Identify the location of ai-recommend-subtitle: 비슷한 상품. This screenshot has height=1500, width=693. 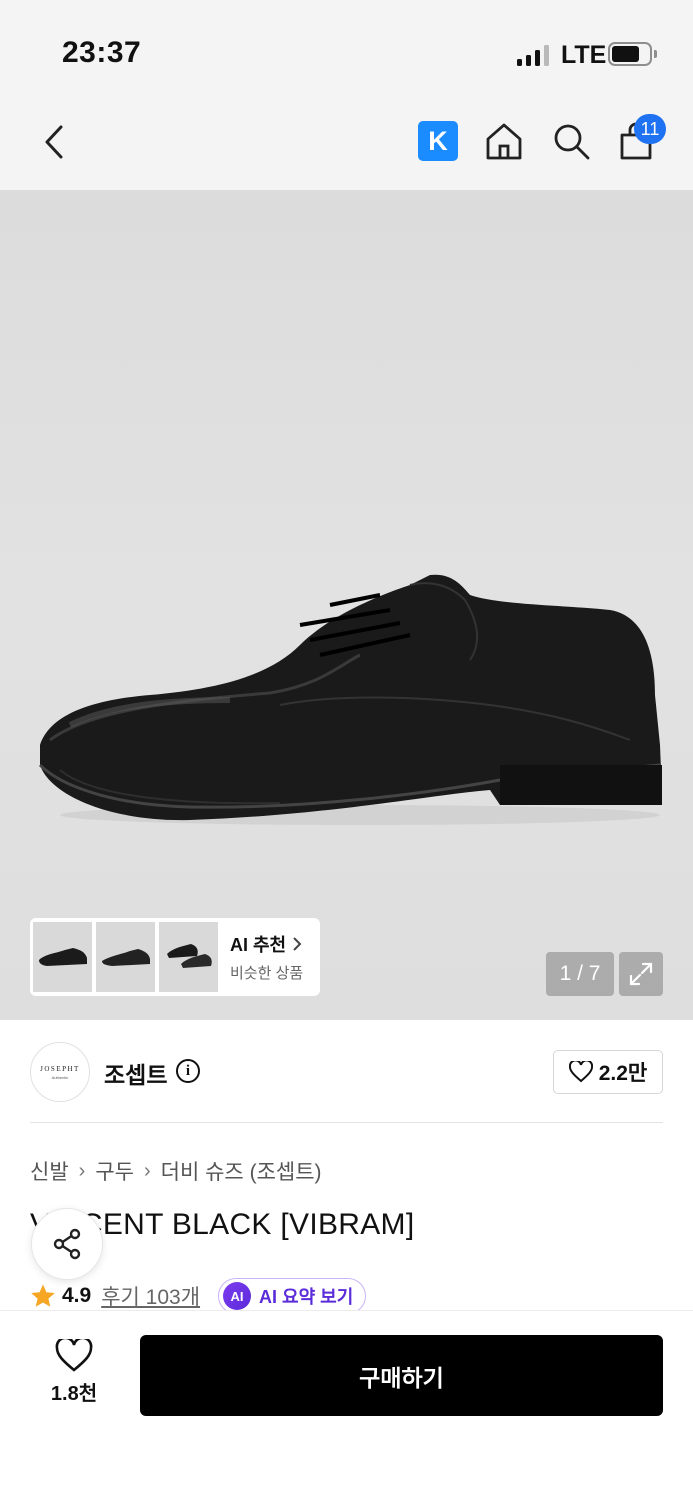
(267, 973).